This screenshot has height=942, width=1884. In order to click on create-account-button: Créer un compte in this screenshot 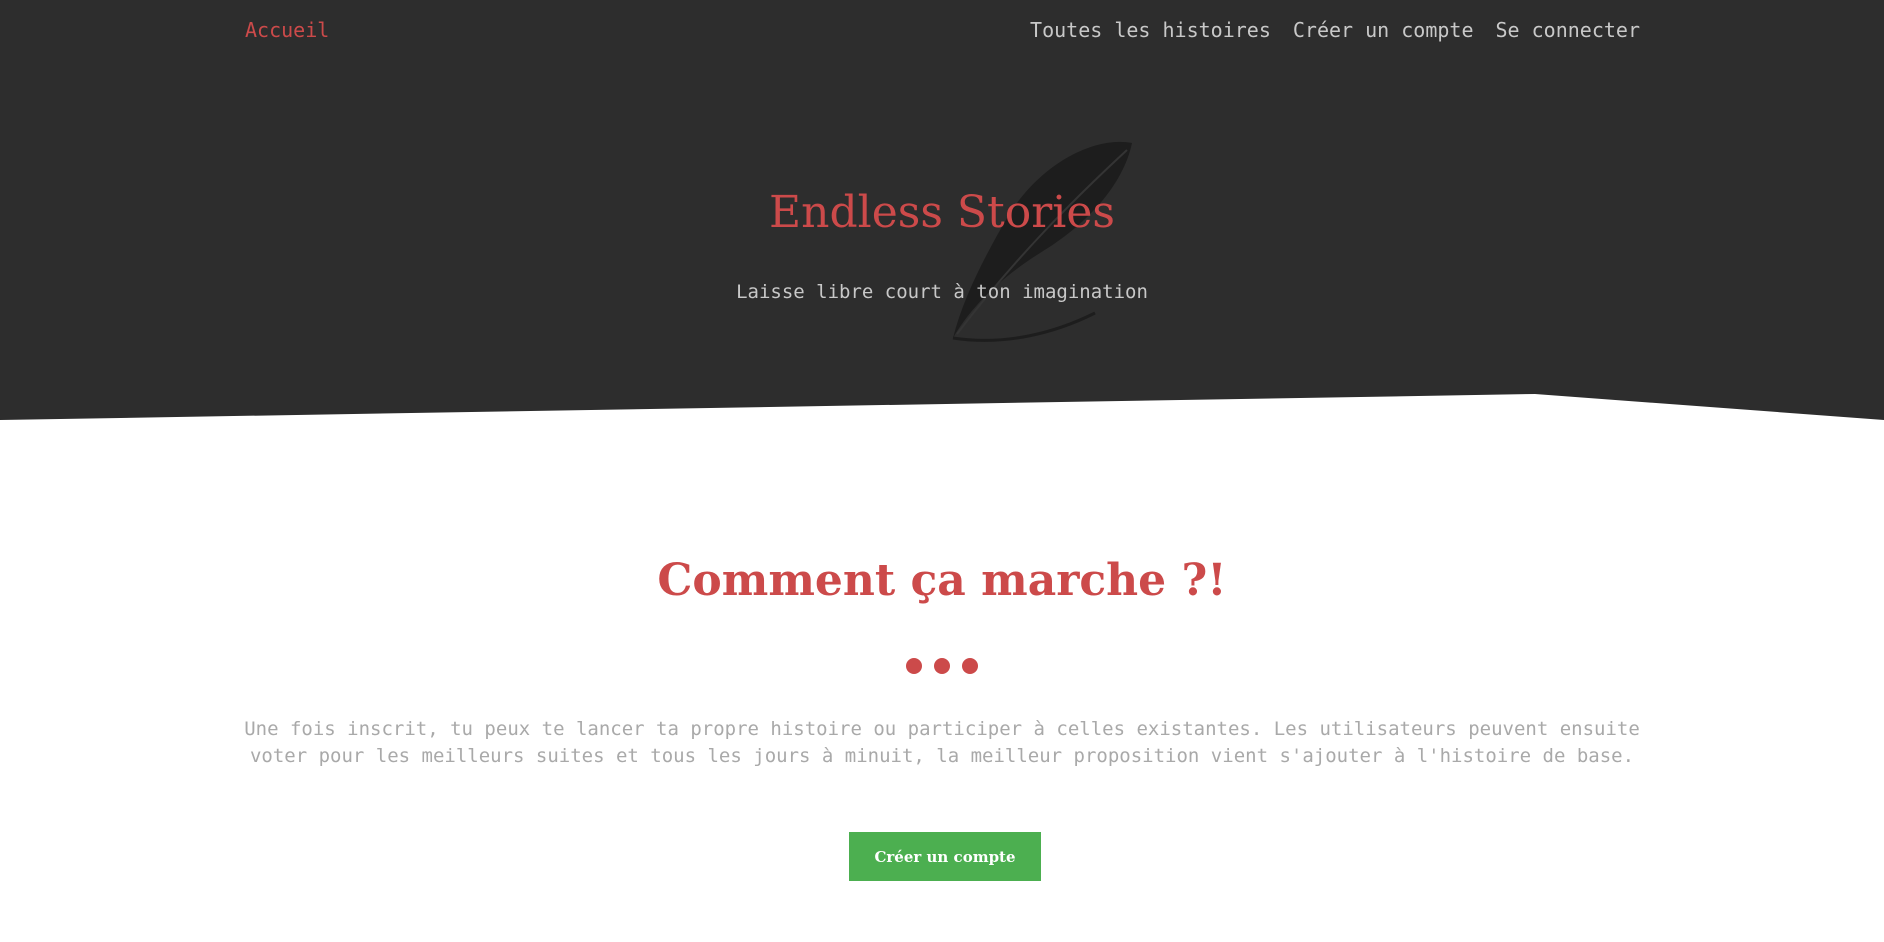, I will do `click(945, 856)`.